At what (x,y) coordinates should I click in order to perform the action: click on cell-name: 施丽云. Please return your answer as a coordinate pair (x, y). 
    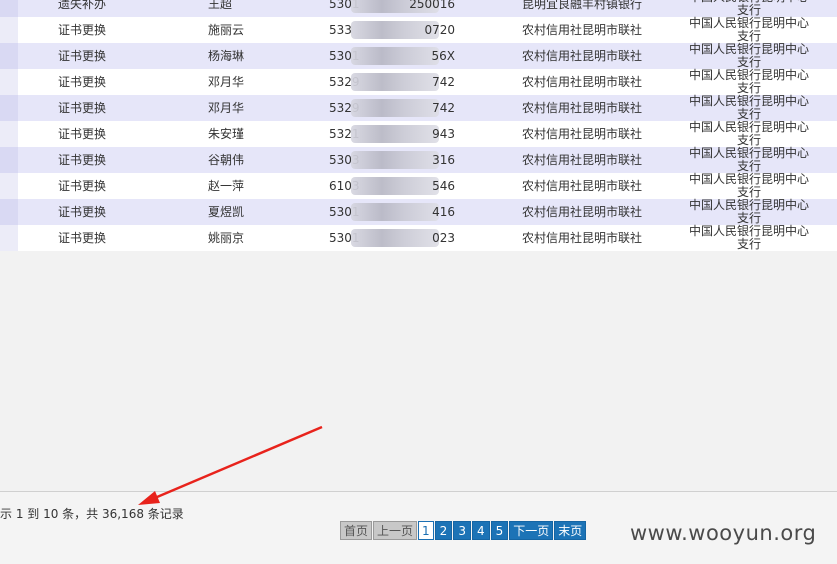
    Looking at the image, I should click on (226, 30).